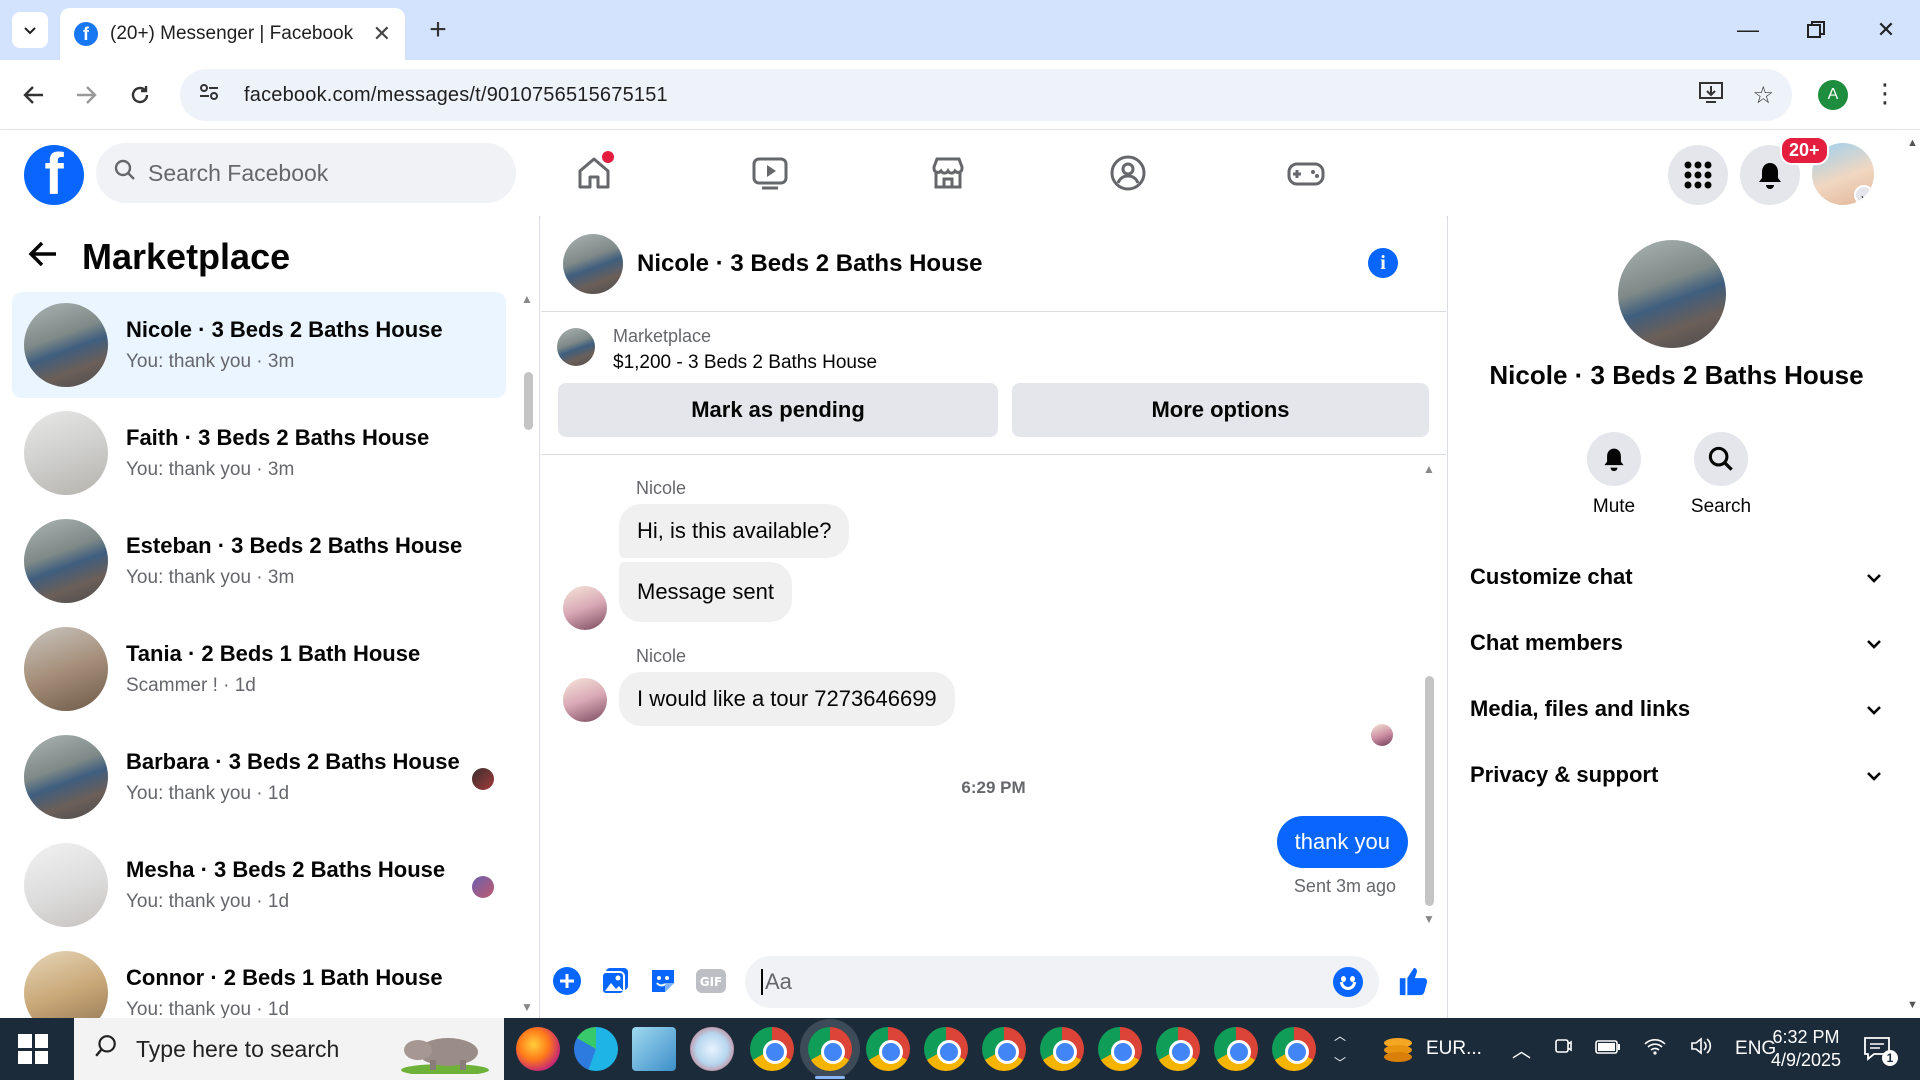 This screenshot has height=1080, width=1920. What do you see at coordinates (1340, 1062) in the screenshot?
I see `chevron-down-icon: ﹀` at bounding box center [1340, 1062].